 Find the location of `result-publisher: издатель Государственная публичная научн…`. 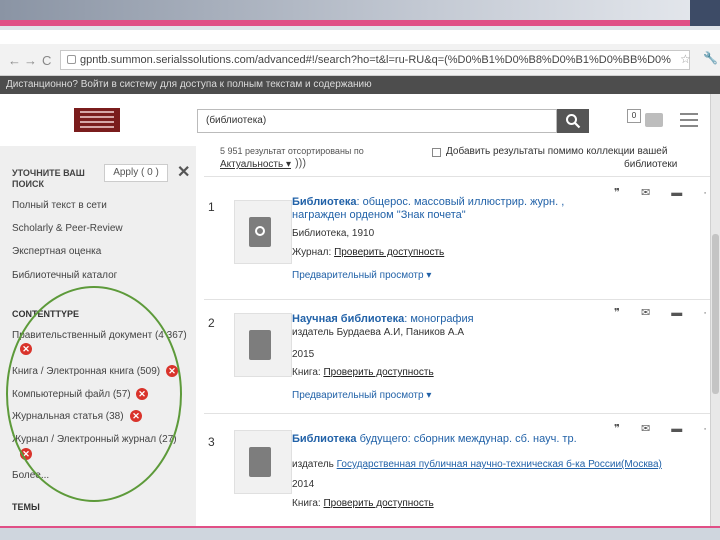

result-publisher: издатель Государственная публичная научн… is located at coordinates (477, 464).